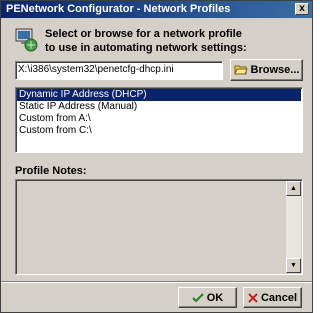 This screenshot has height=313, width=320. What do you see at coordinates (159, 131) in the screenshot?
I see `profile-item-custom-c: Custom from C:\` at bounding box center [159, 131].